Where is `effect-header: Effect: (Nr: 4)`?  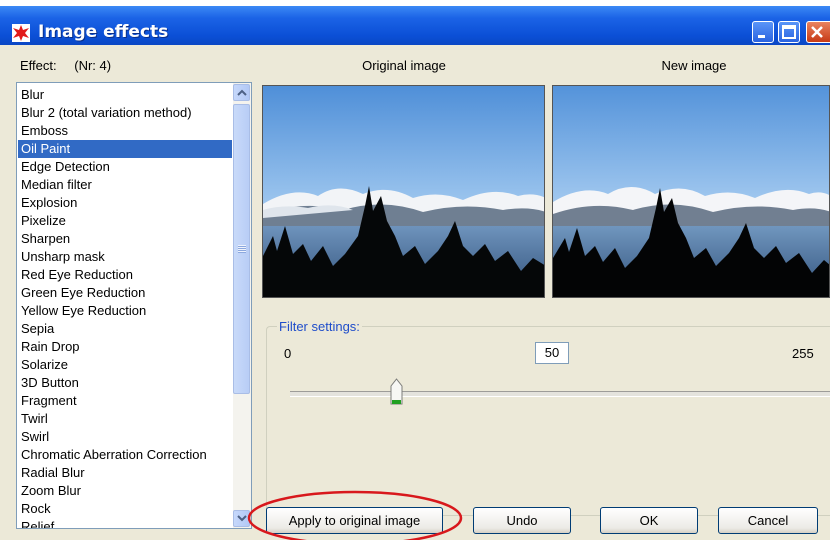
effect-header: Effect: (Nr: 4) is located at coordinates (72, 65).